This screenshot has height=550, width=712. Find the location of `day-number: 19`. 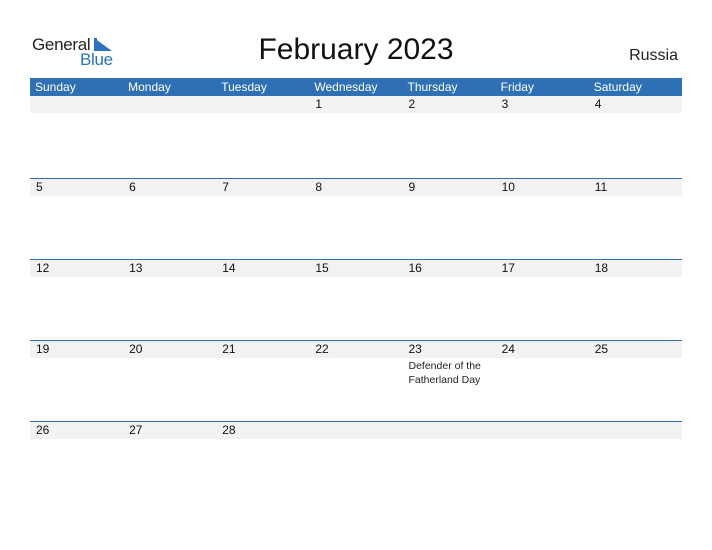

day-number: 19 is located at coordinates (43, 349).